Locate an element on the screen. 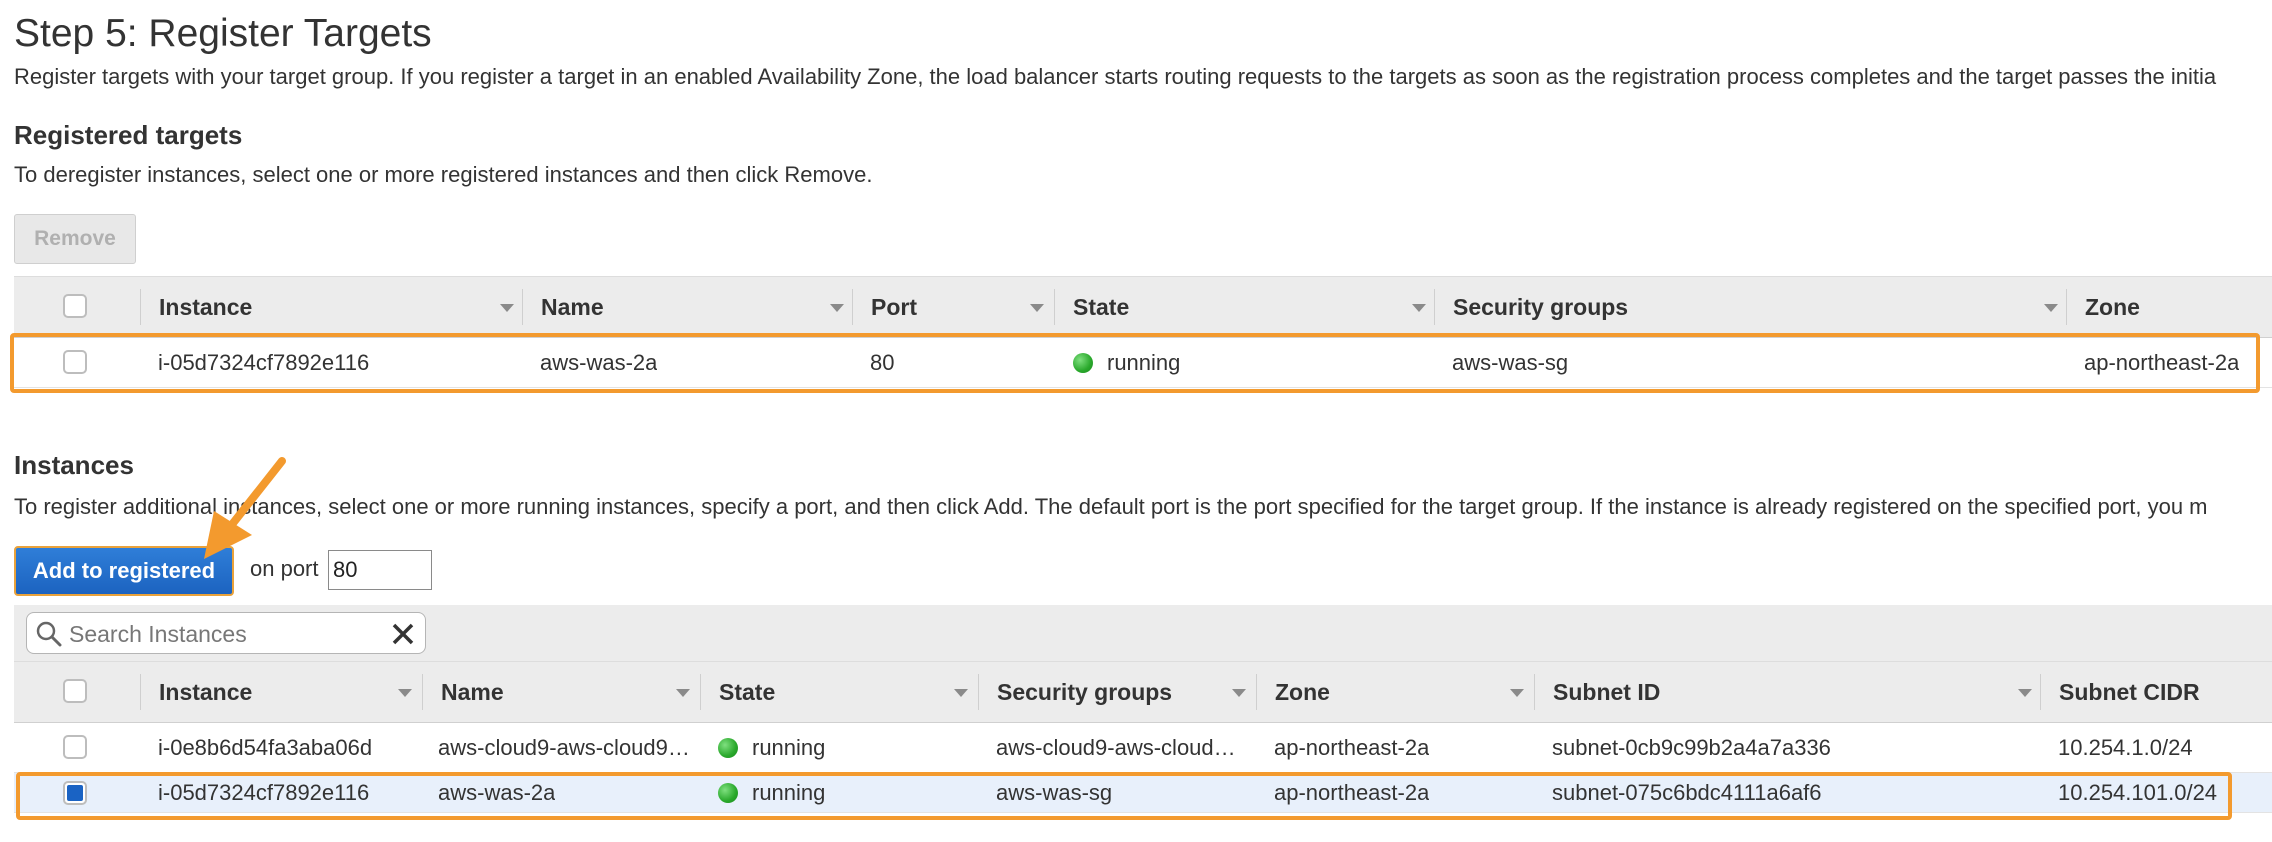 This screenshot has height=842, width=2272. cell-subnet-id: subnet-0cb9c99b2a4a7a336 is located at coordinates (1691, 747).